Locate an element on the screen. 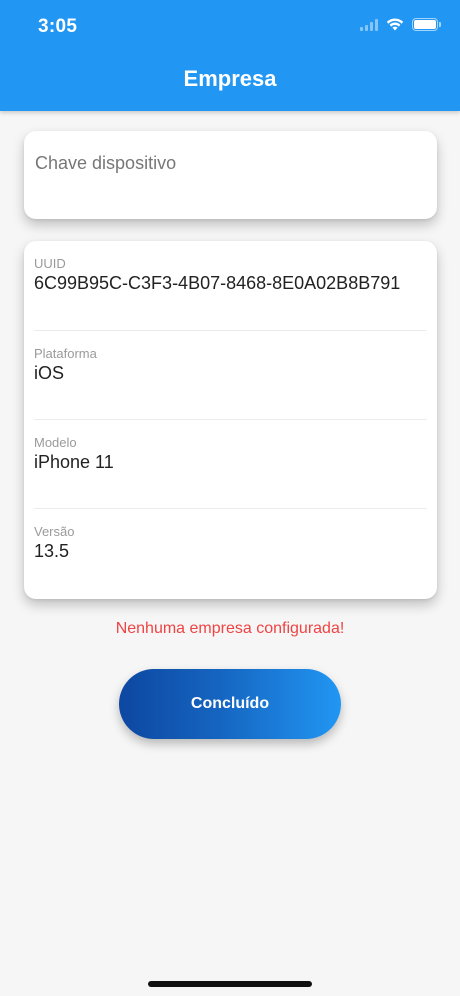 The image size is (460, 996). info-row-version: Versão 13.5 is located at coordinates (230, 553).